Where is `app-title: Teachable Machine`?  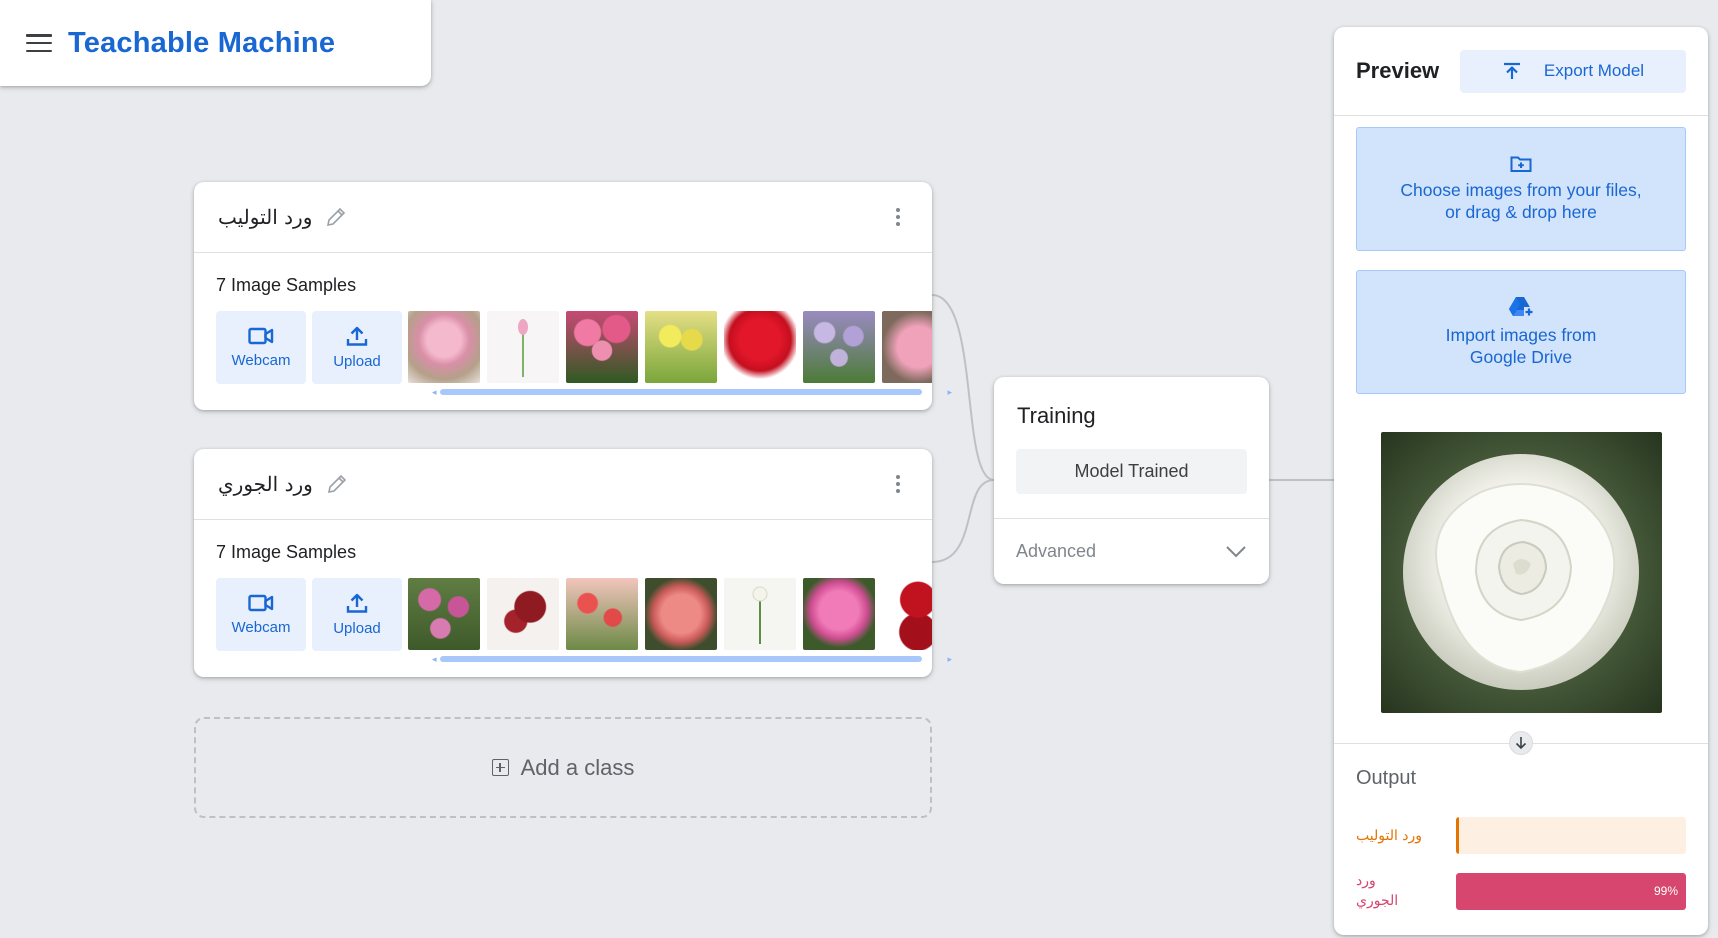
app-title: Teachable Machine is located at coordinates (201, 43).